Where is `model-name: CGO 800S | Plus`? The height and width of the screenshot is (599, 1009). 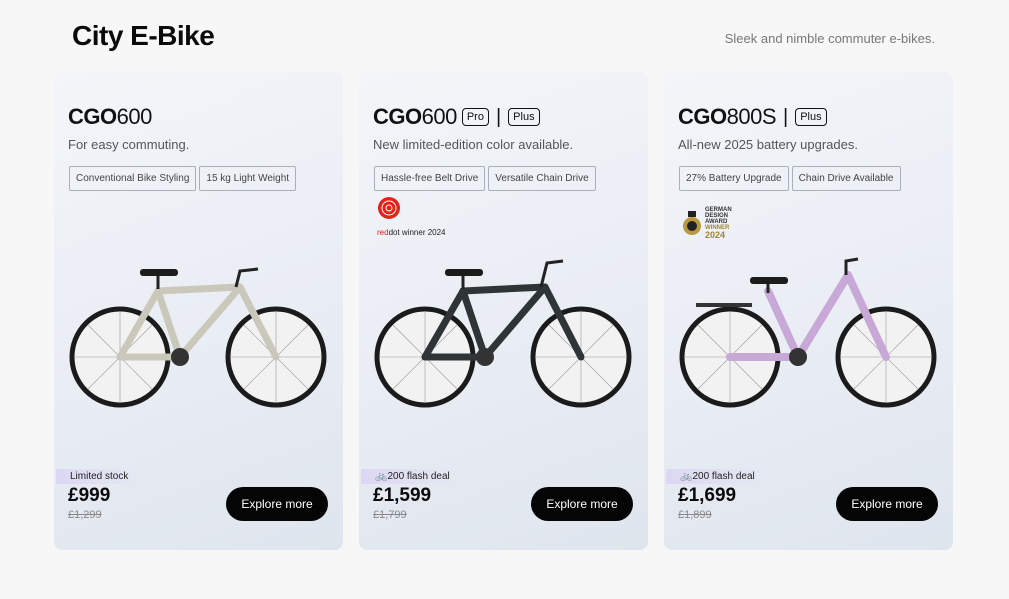
model-name: CGO 800S | Plus is located at coordinates (752, 117).